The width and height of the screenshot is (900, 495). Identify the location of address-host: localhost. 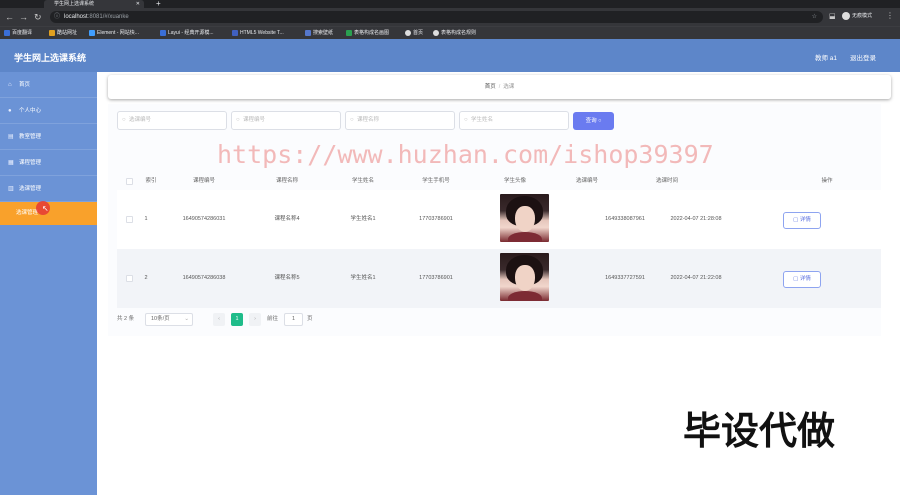
(76, 17).